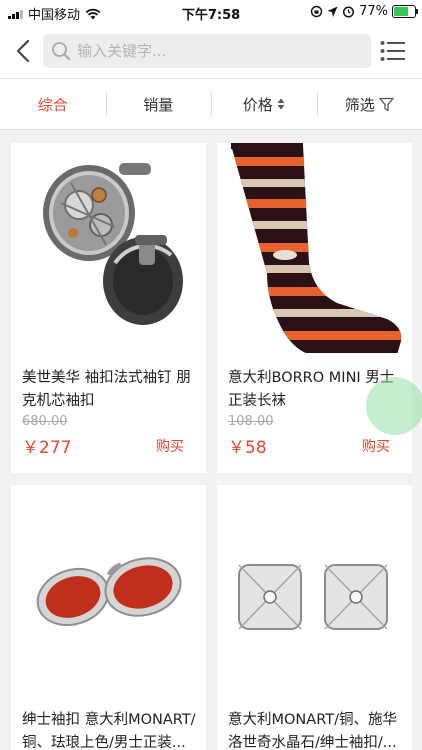 The width and height of the screenshot is (422, 750). What do you see at coordinates (109, 390) in the screenshot?
I see `product-title: 美世美华 袖扣法式袖钉 朋克机芯袖扣` at bounding box center [109, 390].